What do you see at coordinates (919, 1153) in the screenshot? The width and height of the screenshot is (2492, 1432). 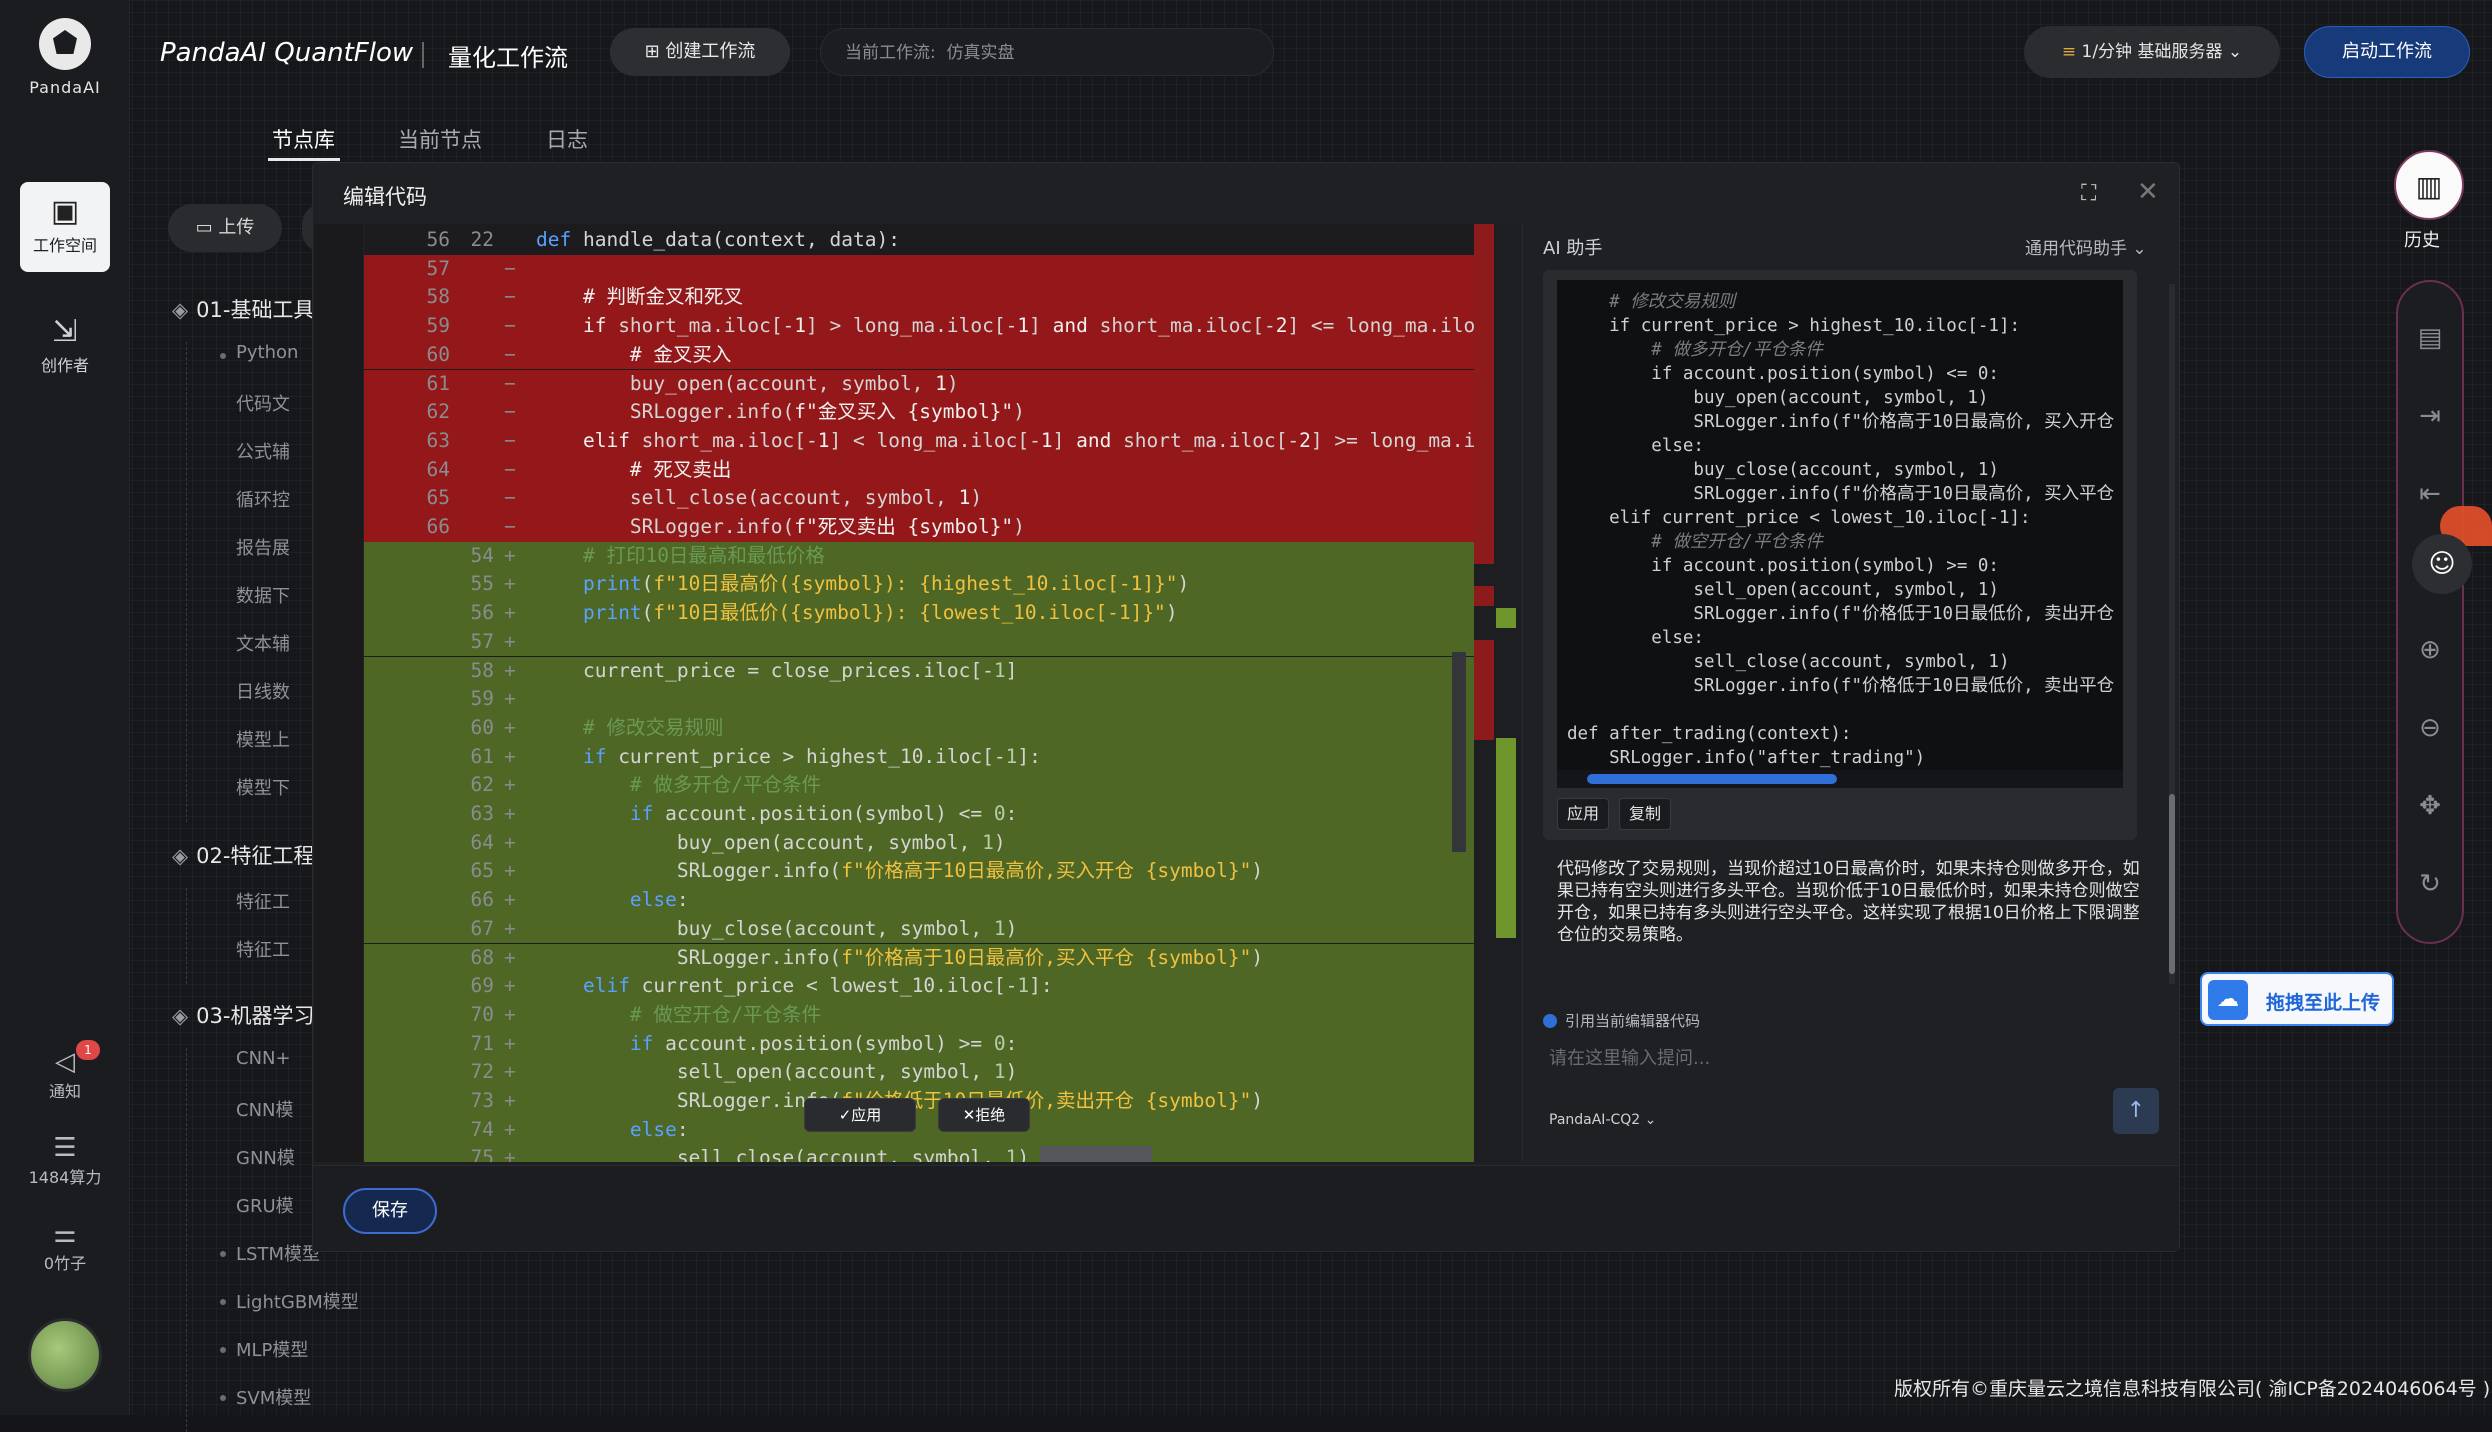 I see `code-line: 75 + sell_close(account, symbol, 1)` at bounding box center [919, 1153].